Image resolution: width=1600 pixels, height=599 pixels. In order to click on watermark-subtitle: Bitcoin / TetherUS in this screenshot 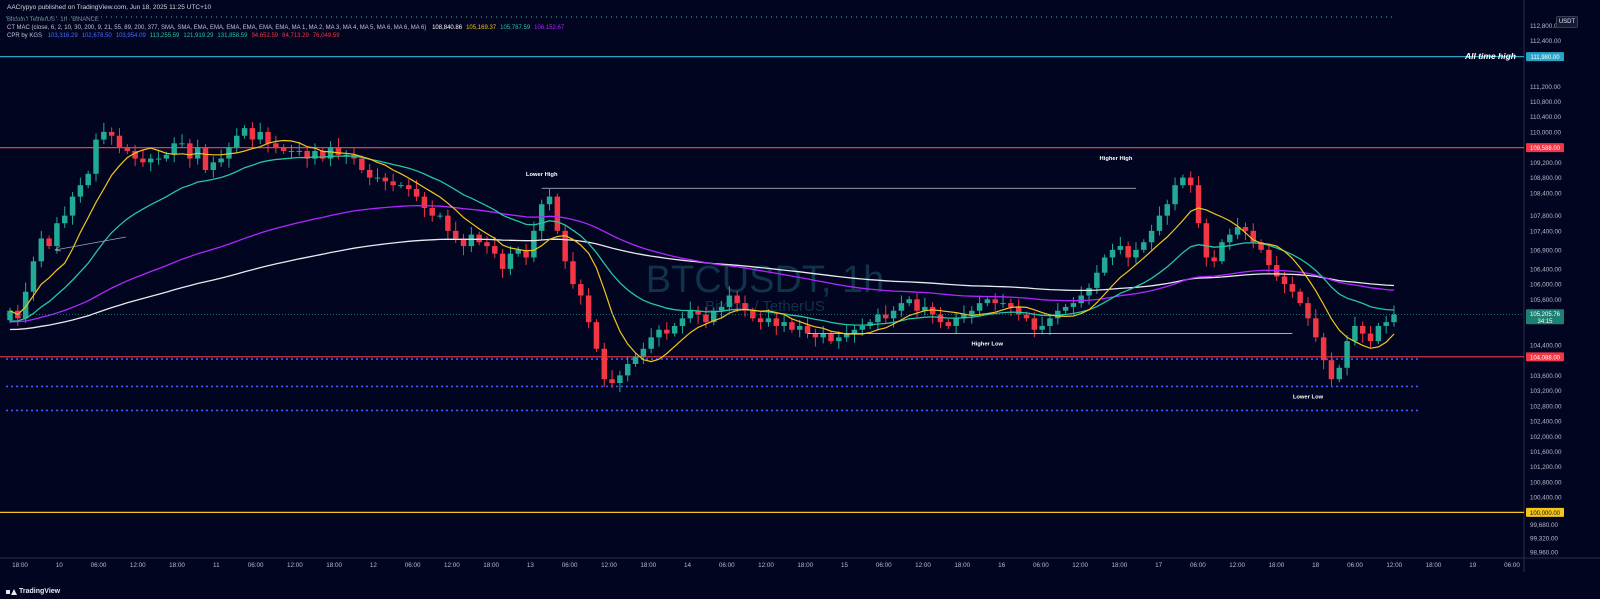, I will do `click(765, 306)`.